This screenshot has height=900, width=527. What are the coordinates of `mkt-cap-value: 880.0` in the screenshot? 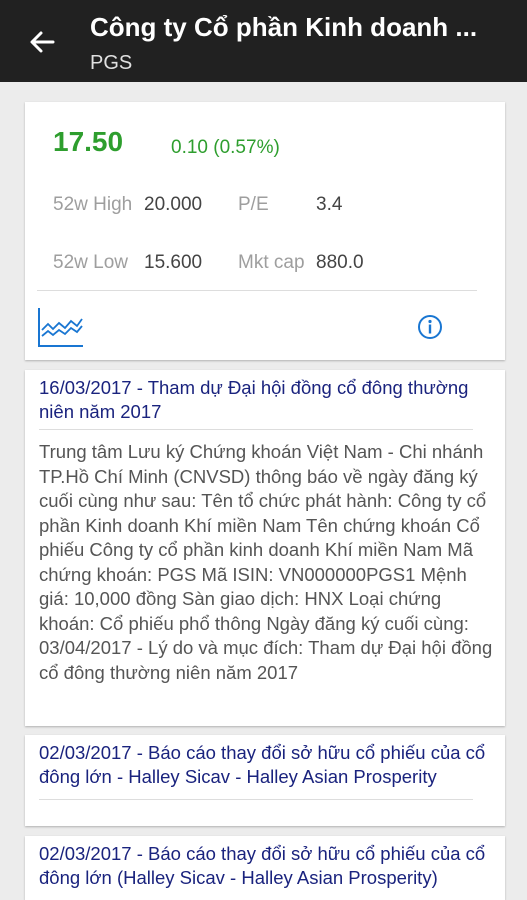 It's located at (340, 262).